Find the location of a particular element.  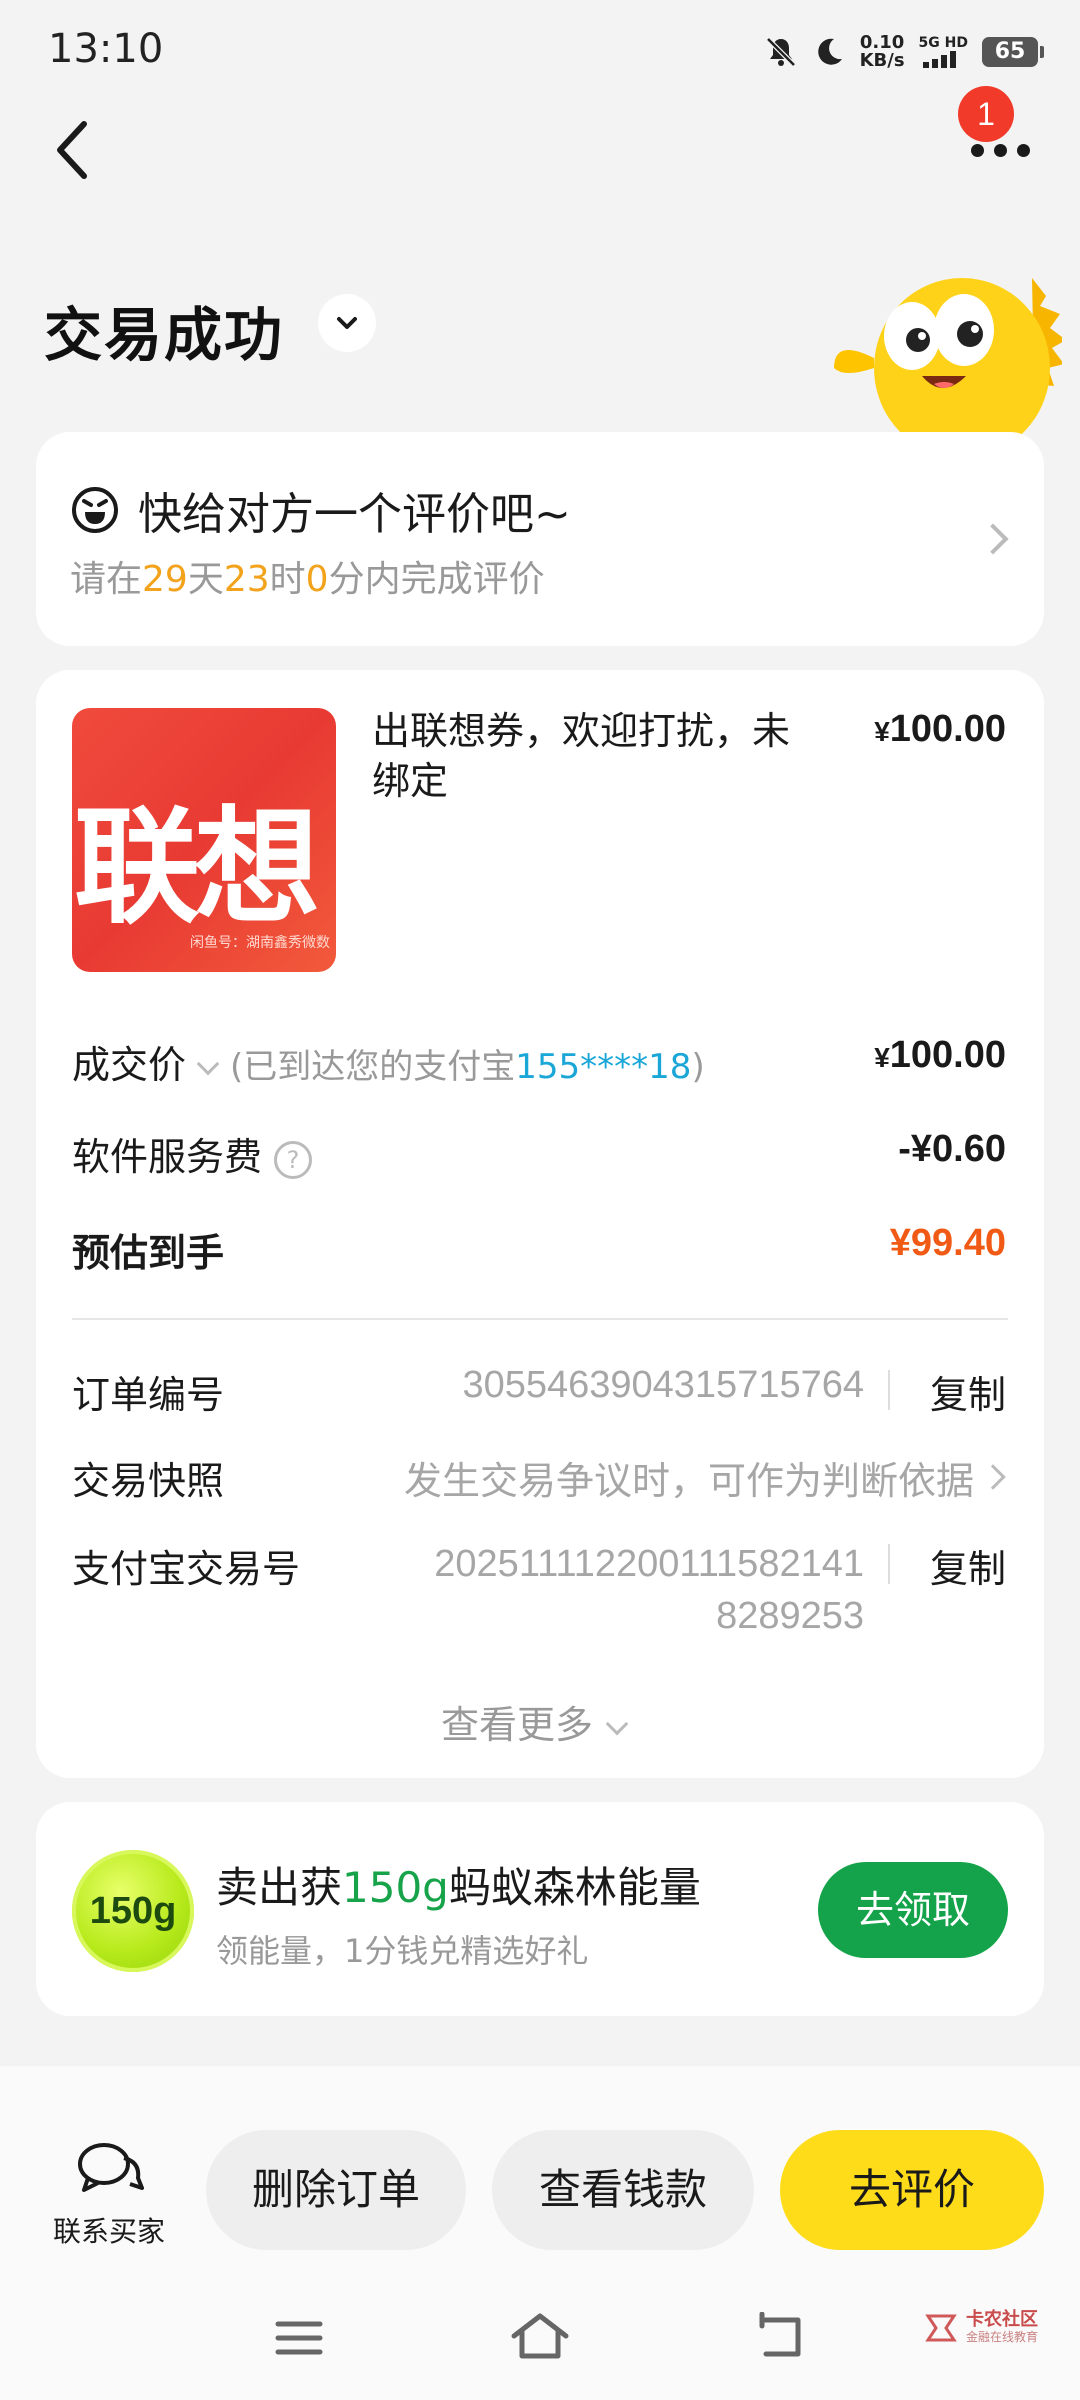

estimate-label: 预估到手 is located at coordinates (148, 1253).